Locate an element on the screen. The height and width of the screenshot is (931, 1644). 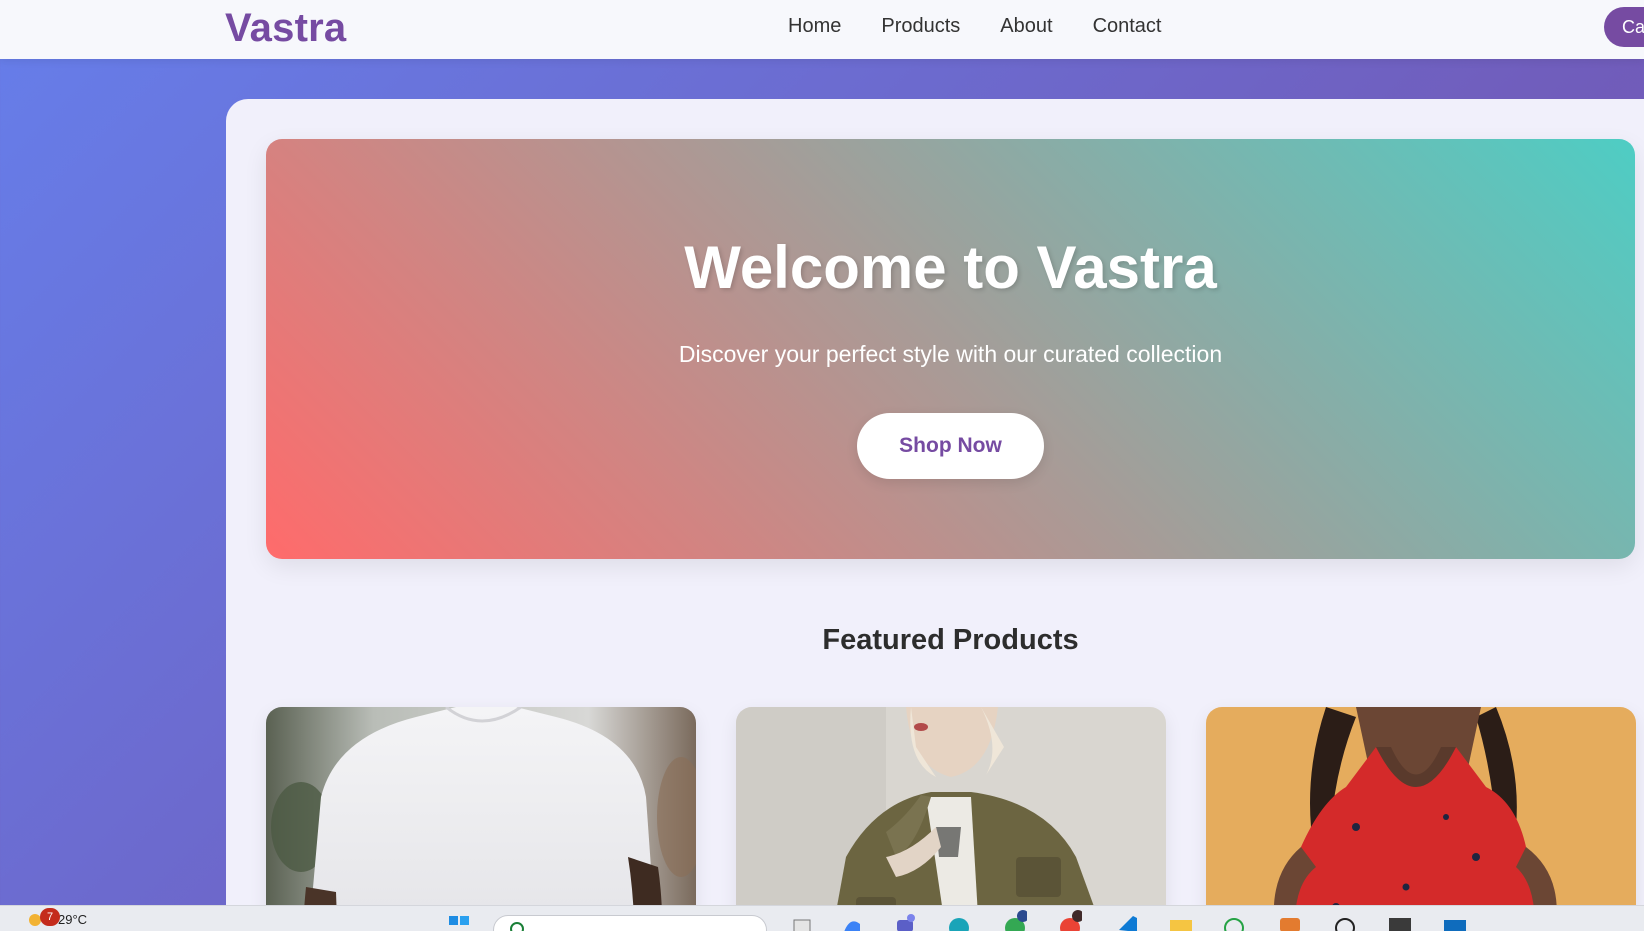
hero-title: Welcome to Vastra is located at coordinates (950, 267).